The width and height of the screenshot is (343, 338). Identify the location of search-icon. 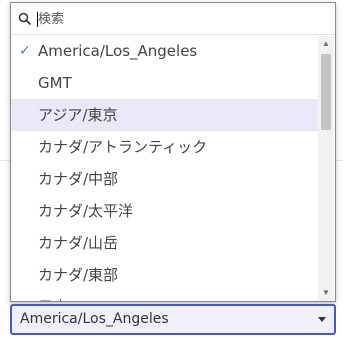
(25, 19).